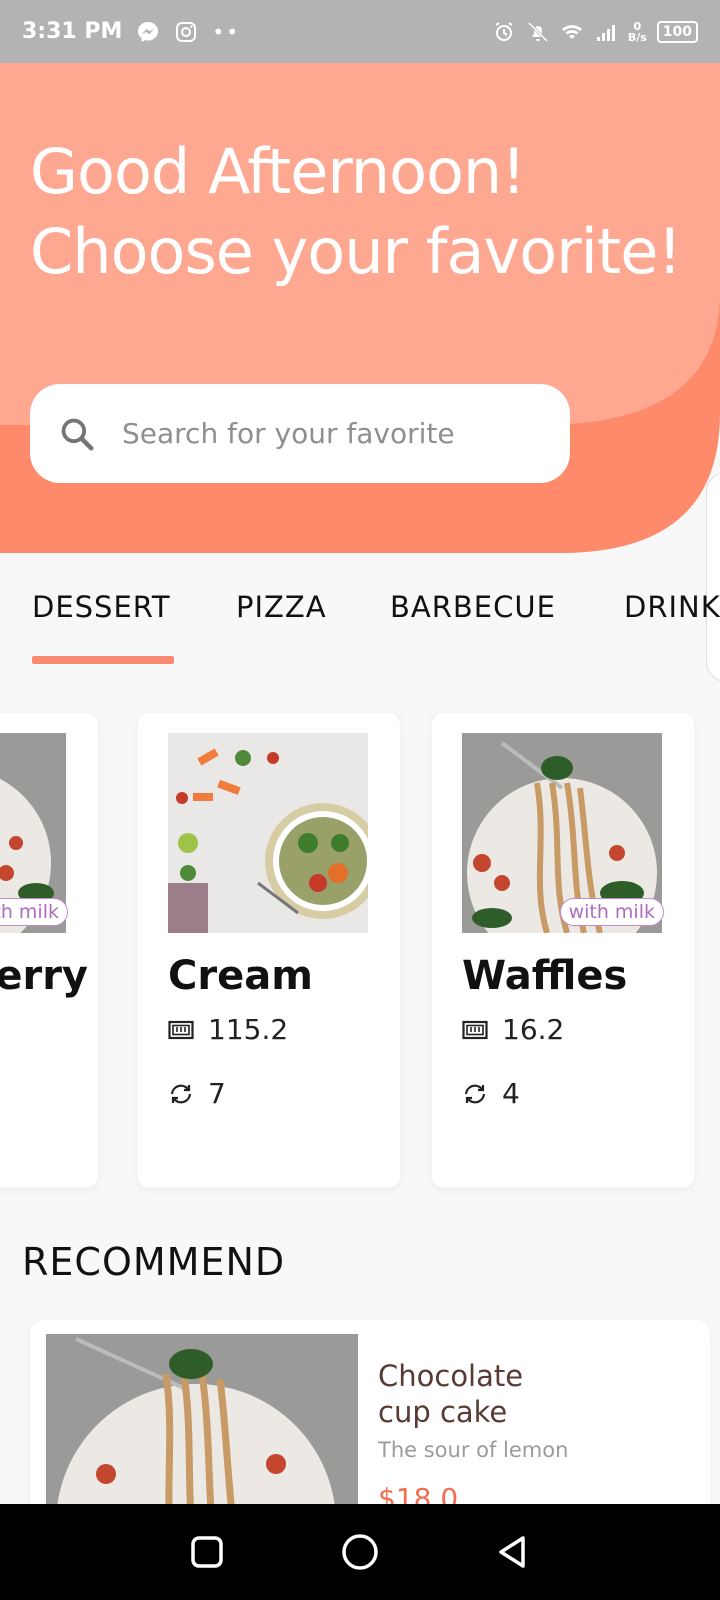 Image resolution: width=720 pixels, height=1600 pixels. Describe the element at coordinates (217, 1093) in the screenshot. I see `card-count: 7` at that location.